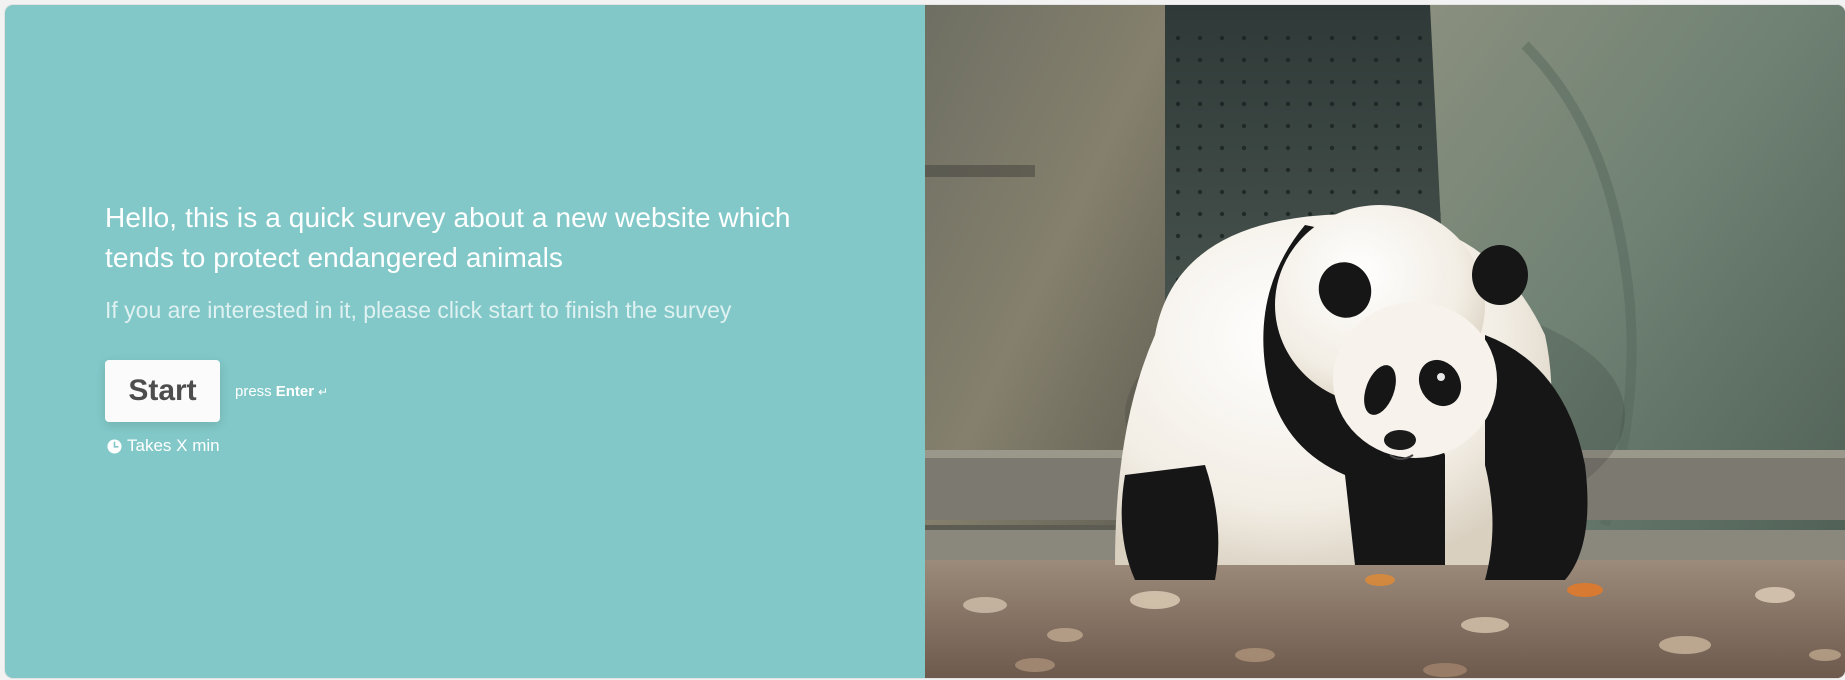 The width and height of the screenshot is (1845, 680). What do you see at coordinates (162, 391) in the screenshot?
I see `start-button: Start` at bounding box center [162, 391].